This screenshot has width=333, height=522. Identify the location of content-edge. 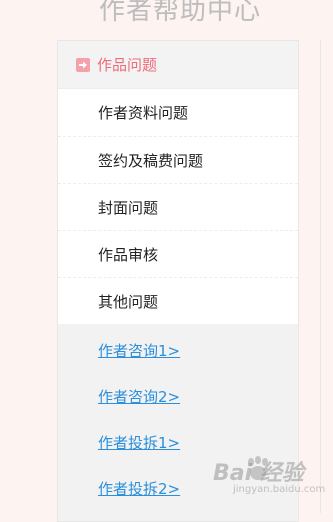
(326, 276).